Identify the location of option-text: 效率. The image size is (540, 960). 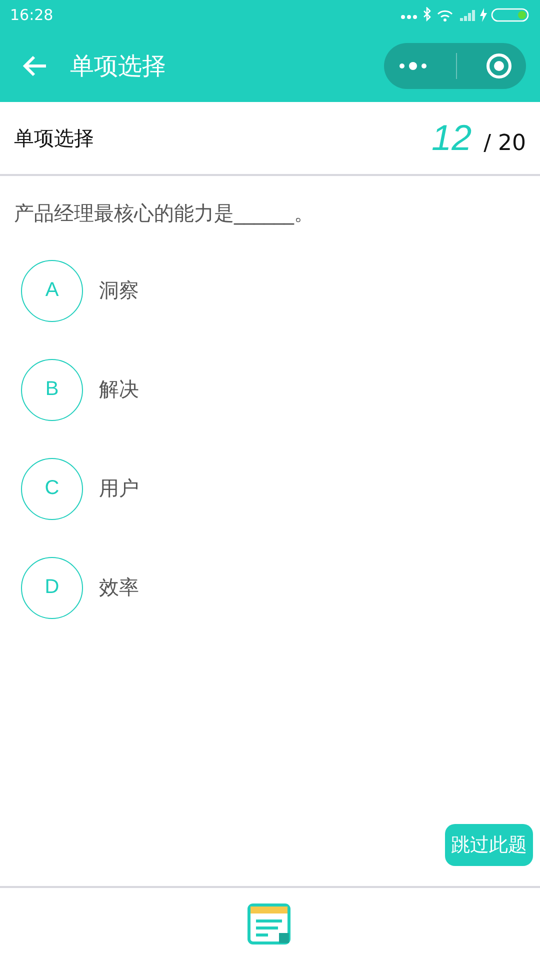
(119, 587).